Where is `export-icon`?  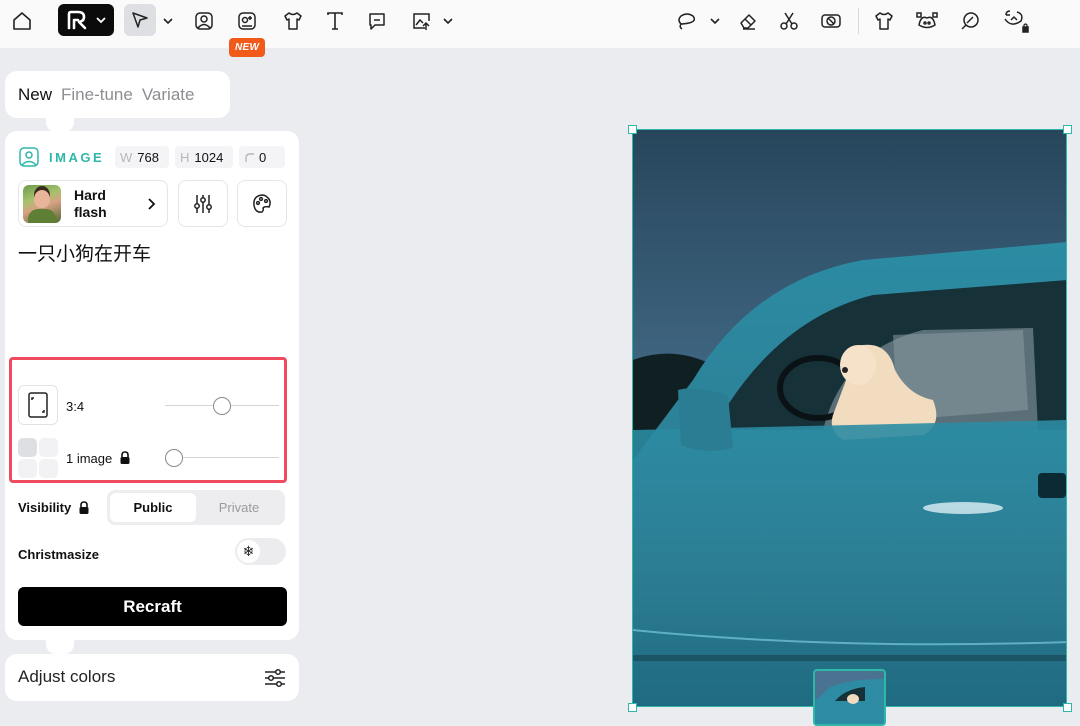
export-icon is located at coordinates (422, 21).